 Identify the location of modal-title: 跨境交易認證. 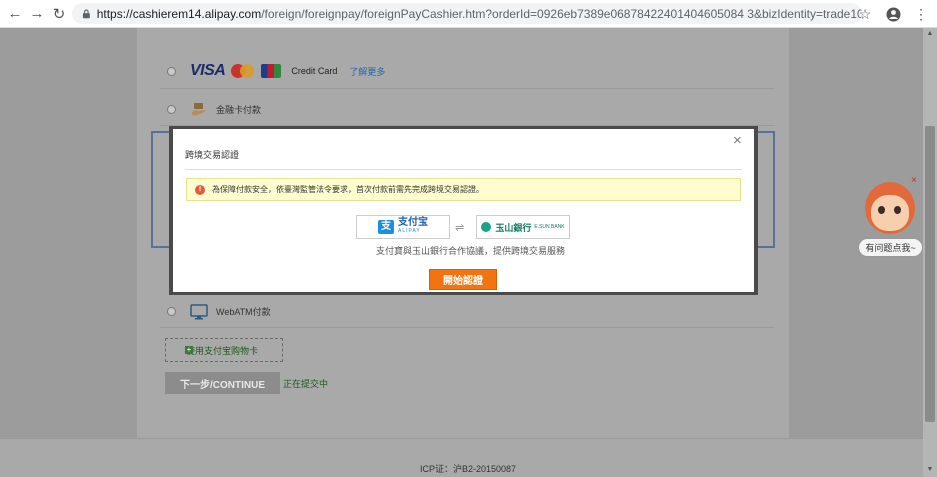
(212, 155).